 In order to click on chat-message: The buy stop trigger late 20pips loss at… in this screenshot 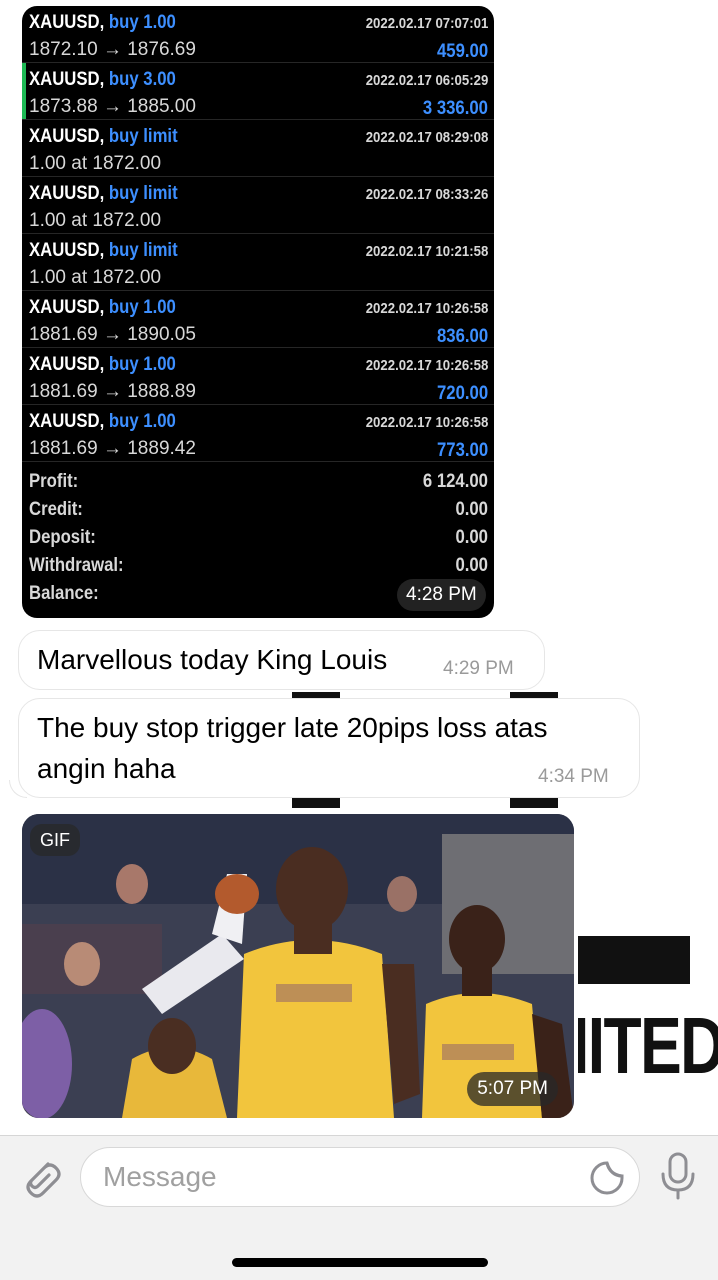, I will do `click(329, 748)`.